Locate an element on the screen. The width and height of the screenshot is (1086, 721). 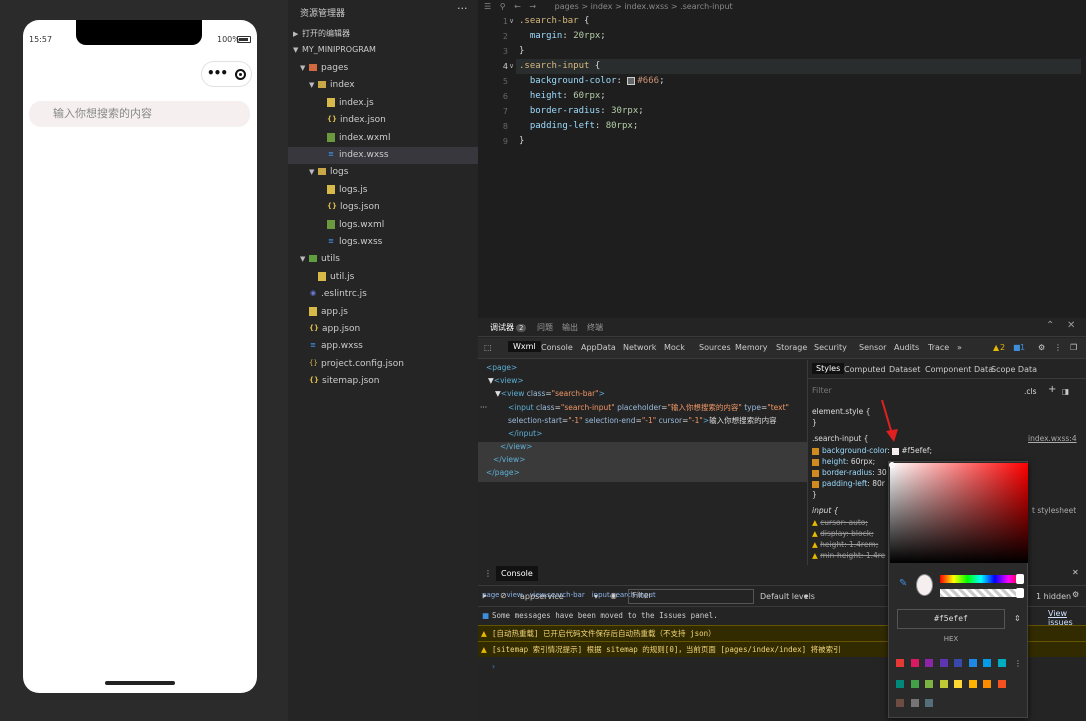
styles-tab-styles: Styles is located at coordinates (828, 368).